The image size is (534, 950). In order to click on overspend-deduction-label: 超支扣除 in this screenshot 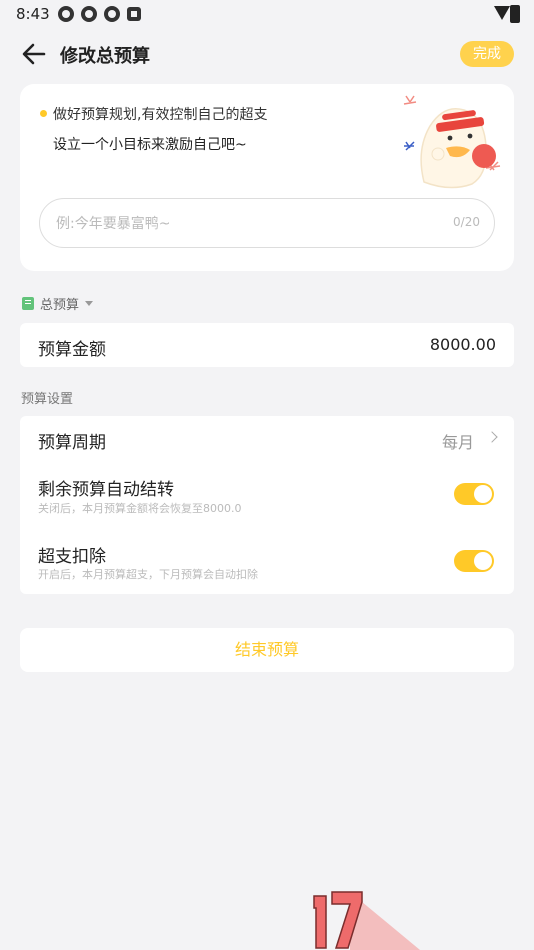, I will do `click(72, 557)`.